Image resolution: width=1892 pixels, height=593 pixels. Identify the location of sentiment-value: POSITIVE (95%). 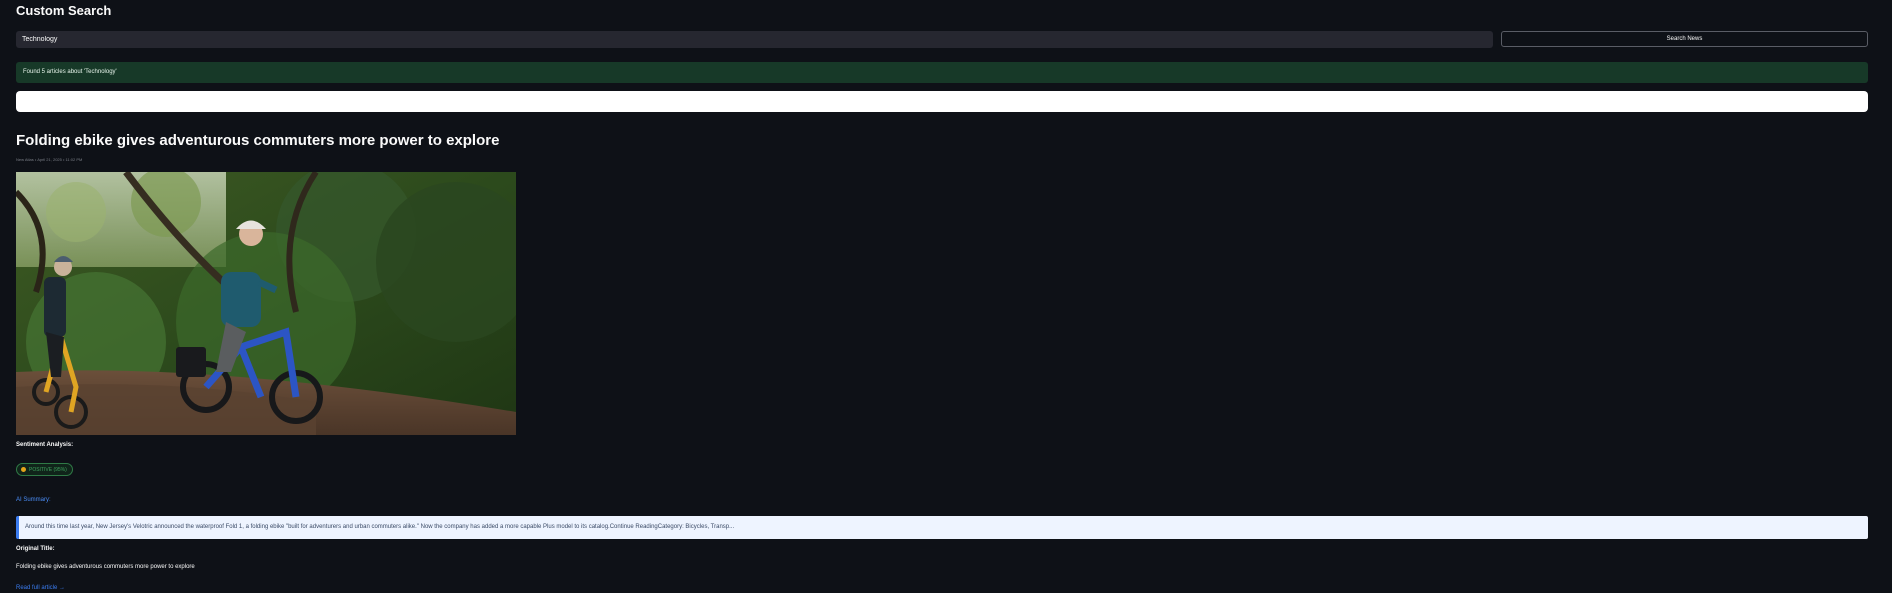
(48, 469).